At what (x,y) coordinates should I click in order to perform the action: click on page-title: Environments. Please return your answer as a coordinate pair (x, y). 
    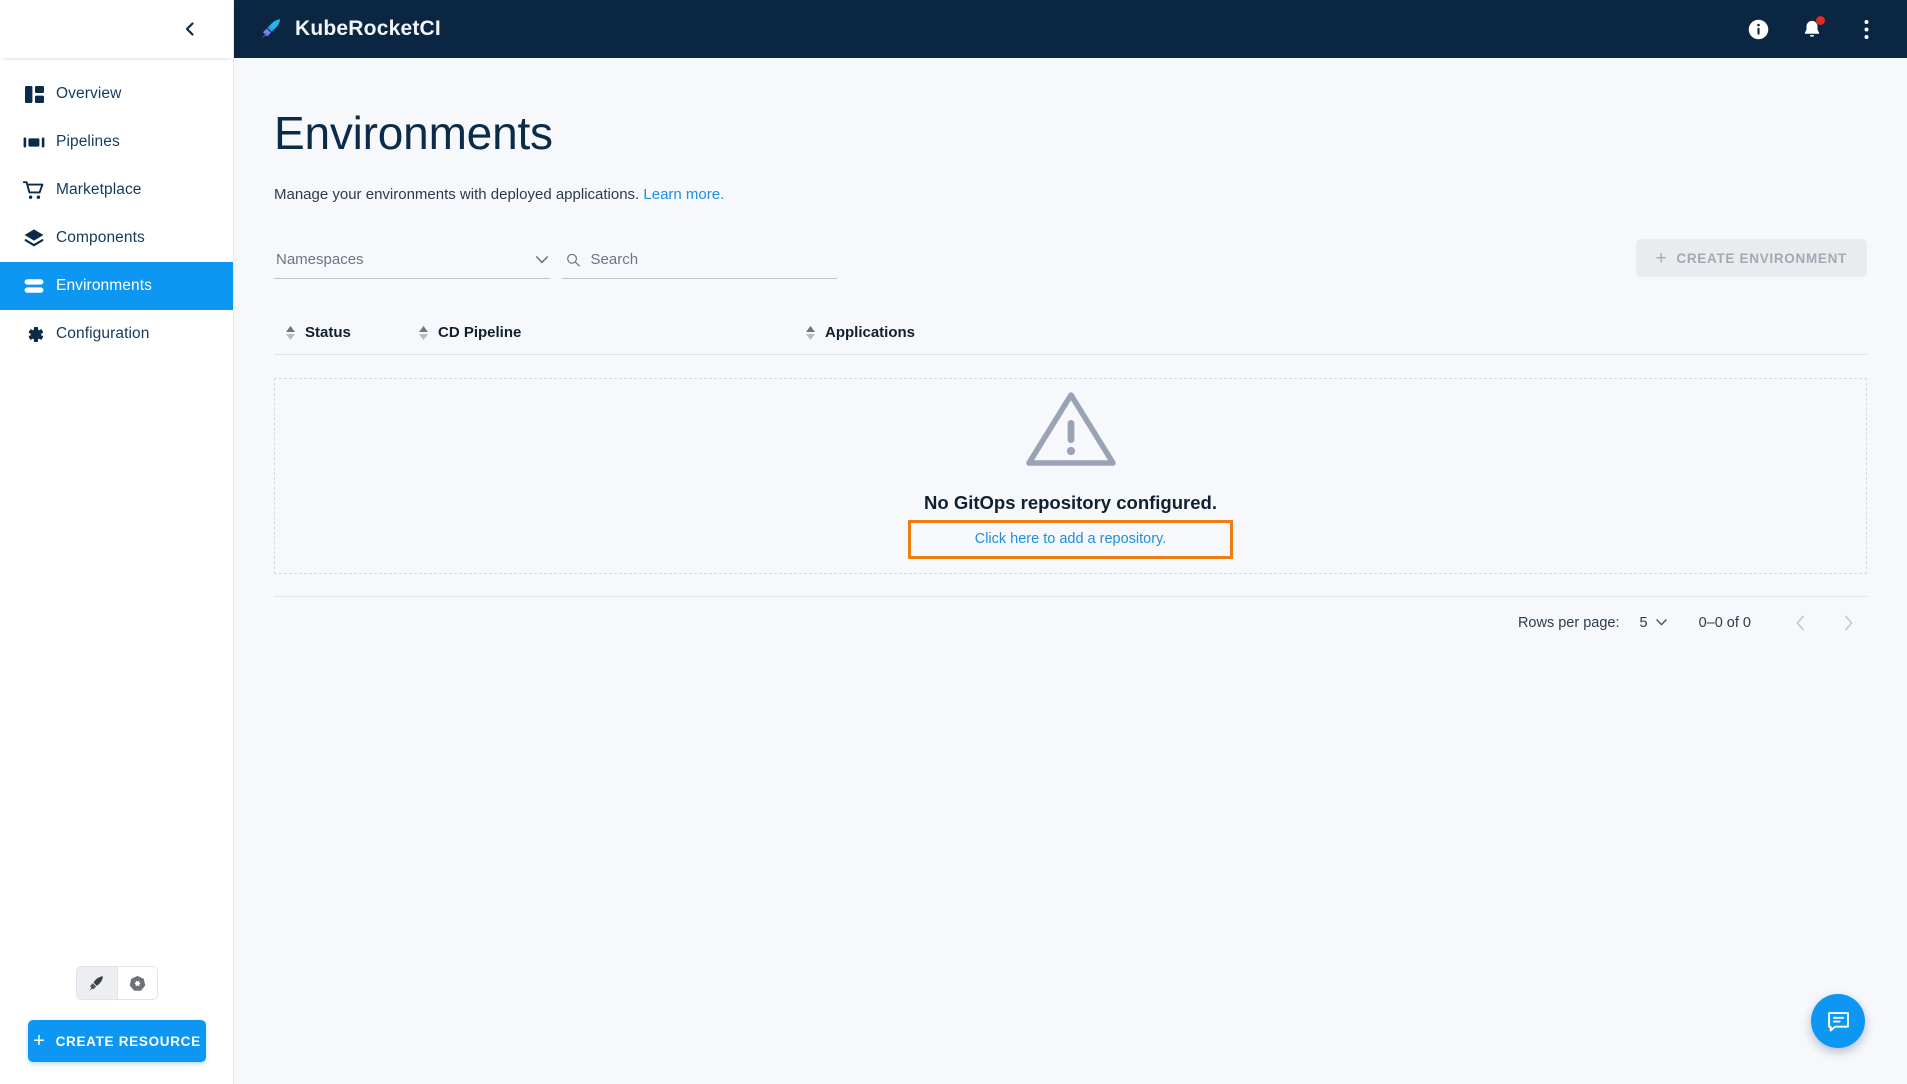
    Looking at the image, I should click on (413, 133).